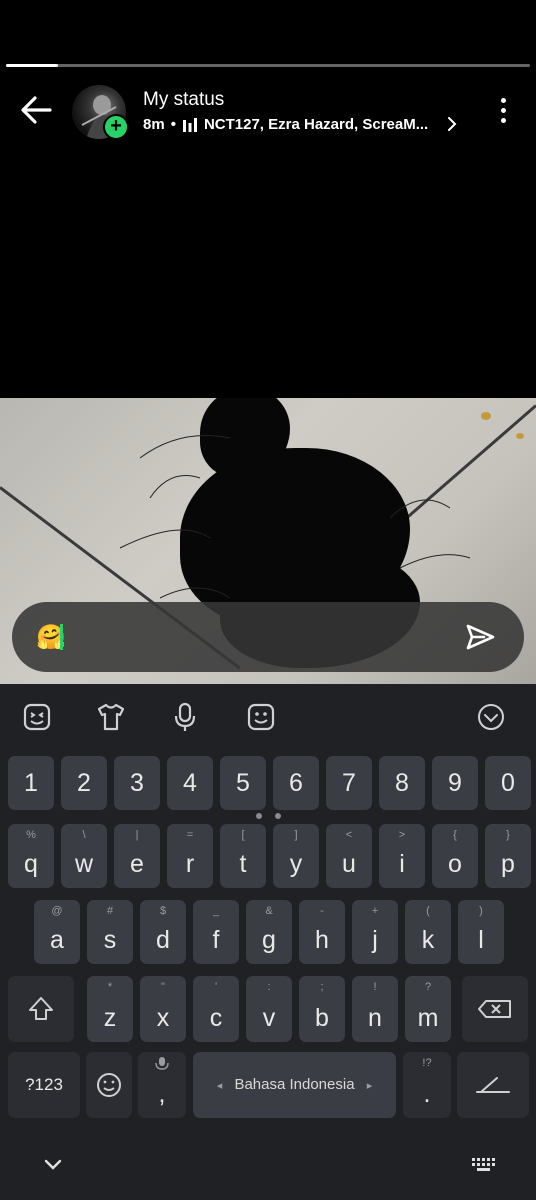  I want to click on space-key: ◂ Bahasa Indonesia ▸, so click(294, 1085).